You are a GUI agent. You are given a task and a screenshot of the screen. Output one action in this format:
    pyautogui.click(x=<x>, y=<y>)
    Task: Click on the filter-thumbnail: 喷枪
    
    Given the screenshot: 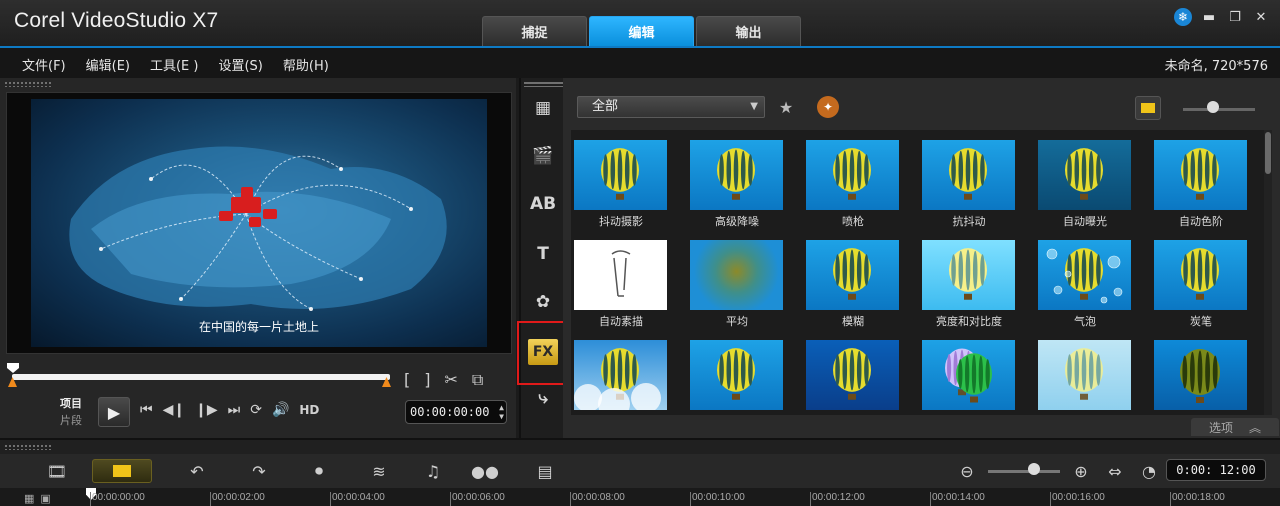 What is the action you would take?
    pyautogui.click(x=859, y=180)
    